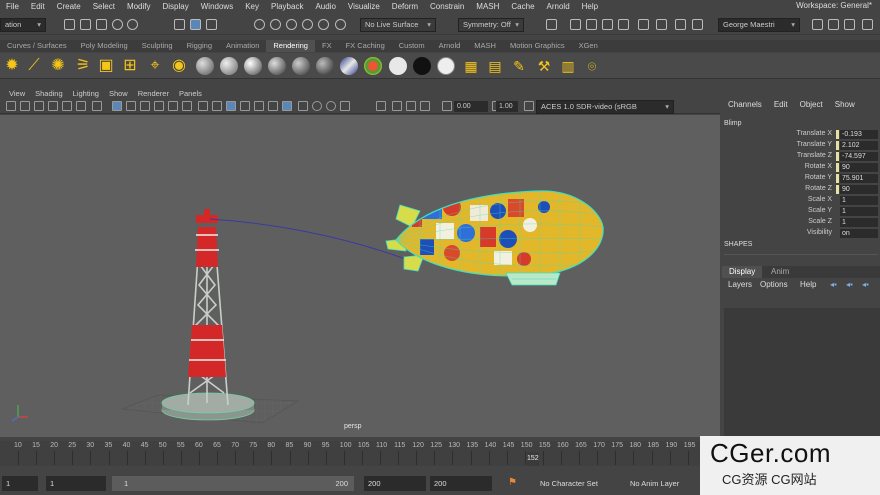 This screenshot has height=495, width=880. I want to click on character-controls-icon, so click(680, 24).